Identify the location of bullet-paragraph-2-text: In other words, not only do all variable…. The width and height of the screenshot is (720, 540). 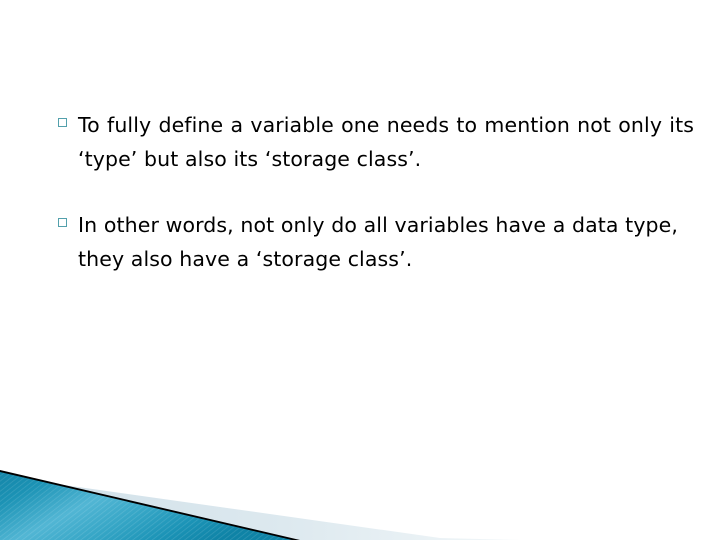
(378, 242).